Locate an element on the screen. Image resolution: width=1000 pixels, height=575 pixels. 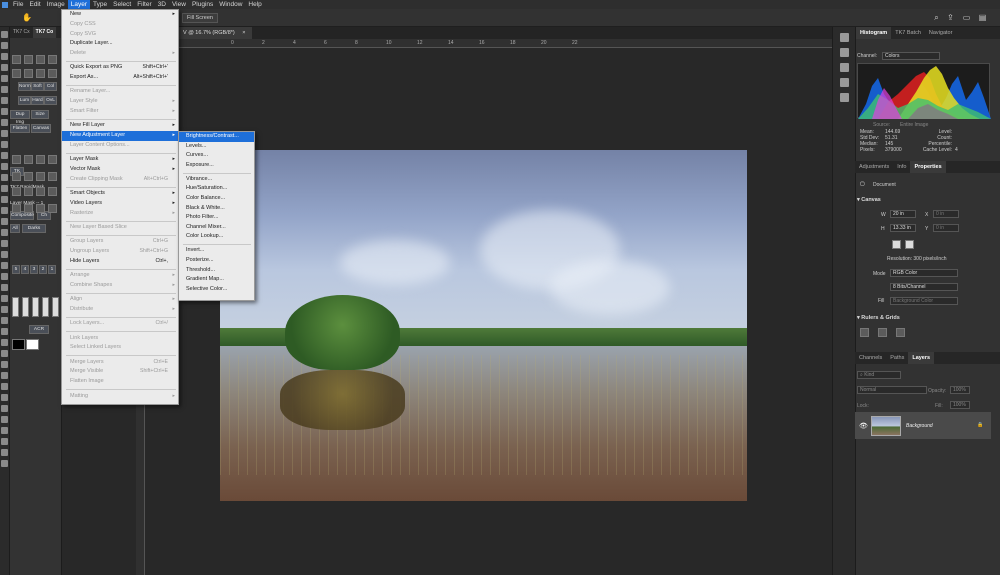
width-input: 20 in is located at coordinates (903, 214).